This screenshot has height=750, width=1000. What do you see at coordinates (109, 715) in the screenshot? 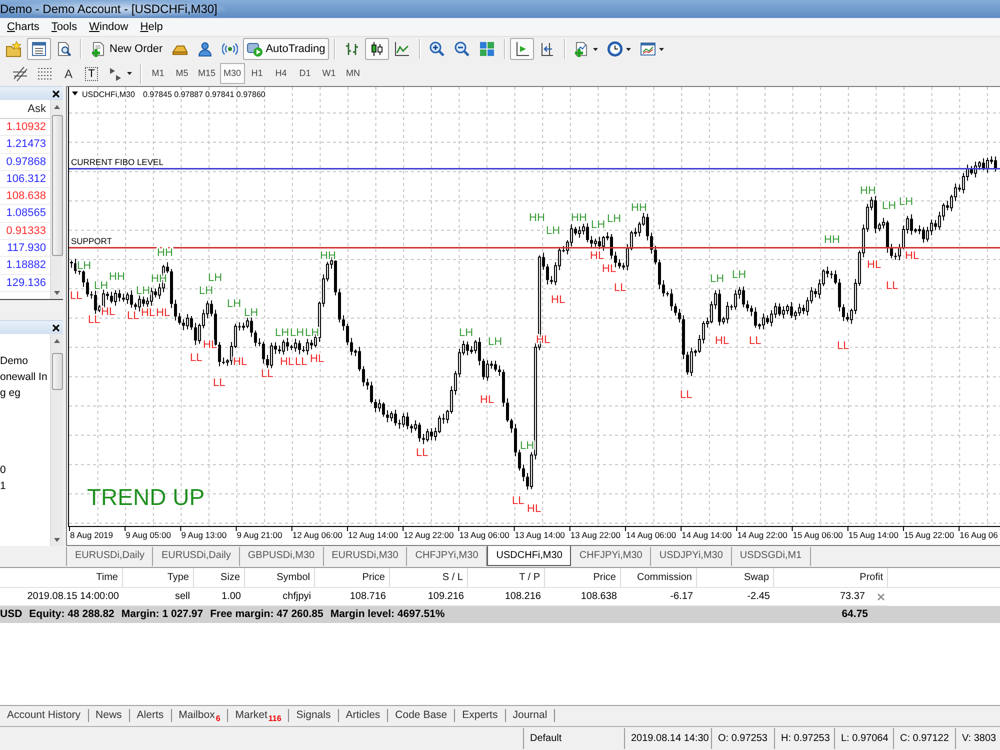
I see `terminal-tab: News` at bounding box center [109, 715].